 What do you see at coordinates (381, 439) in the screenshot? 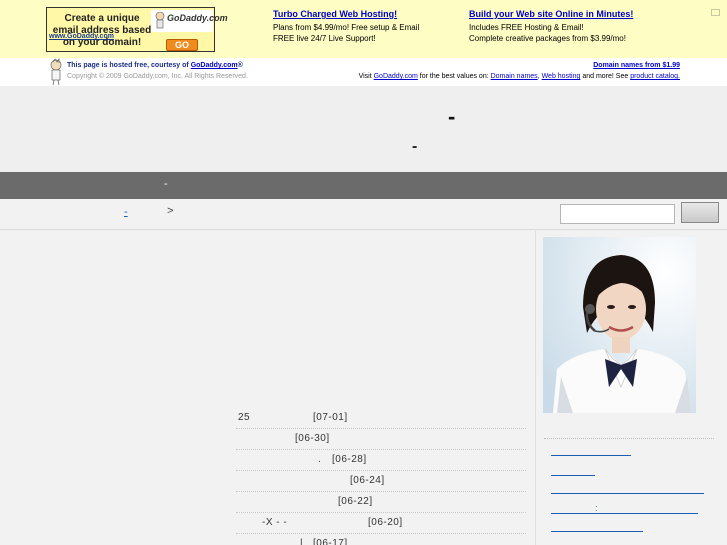
I see `post-item: [06-30]` at bounding box center [381, 439].